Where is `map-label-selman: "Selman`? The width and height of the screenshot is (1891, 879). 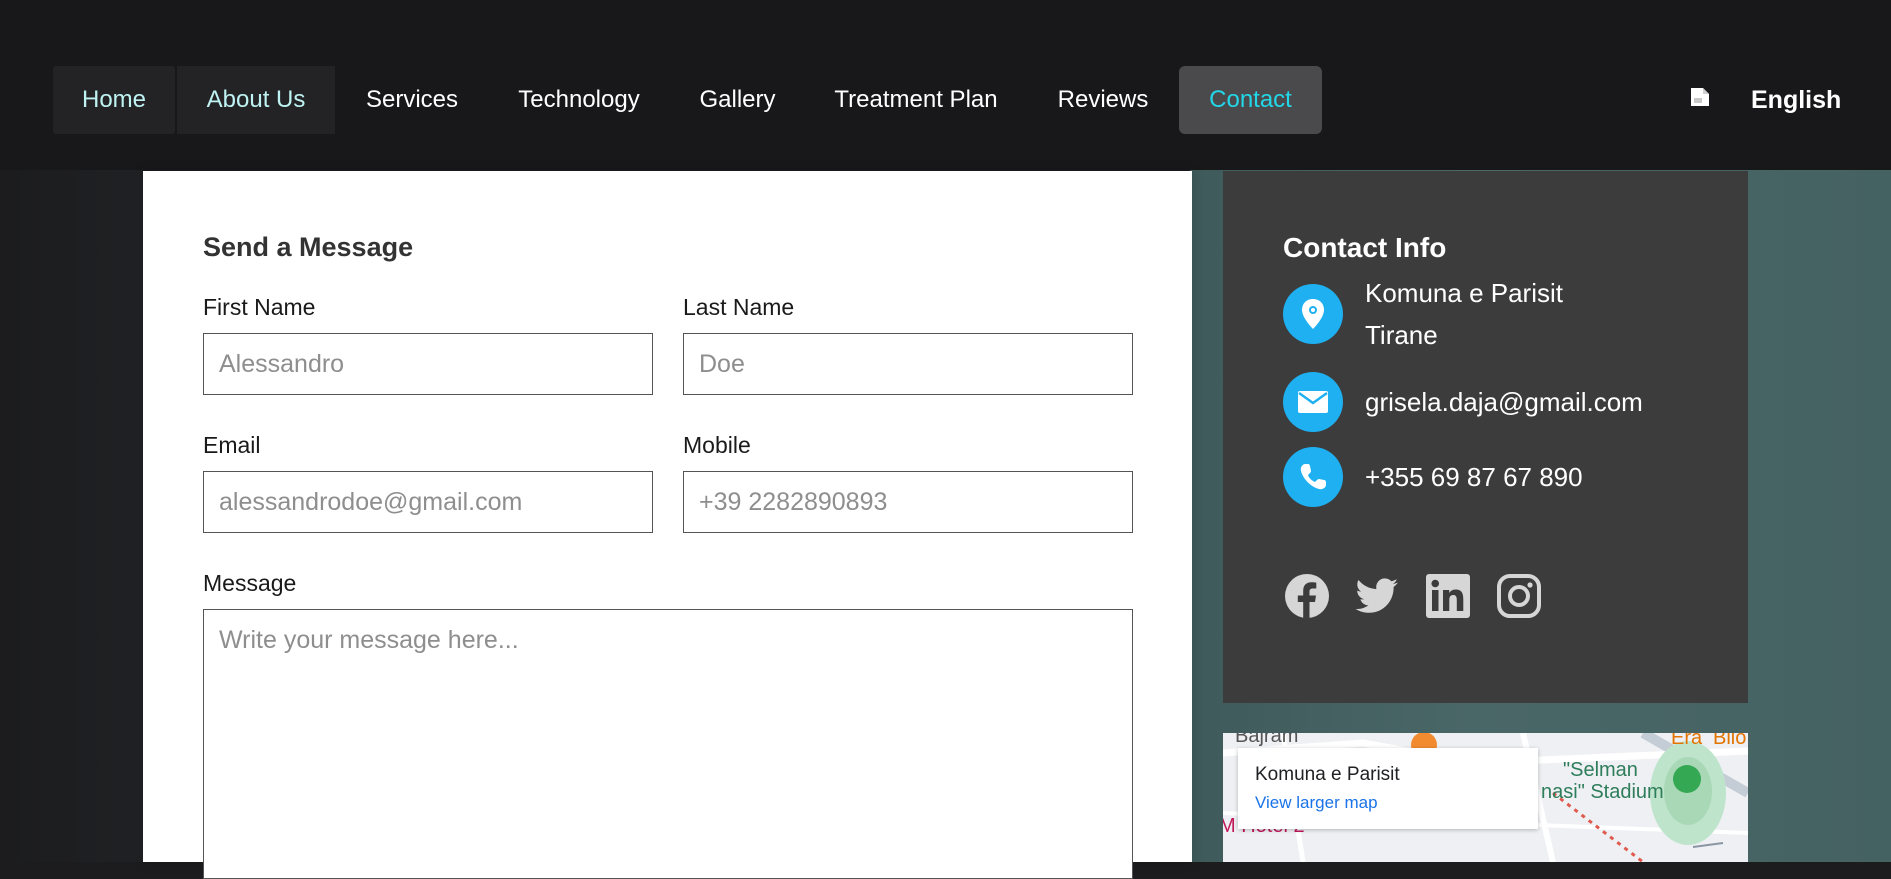
map-label-selman: "Selman is located at coordinates (1600, 770).